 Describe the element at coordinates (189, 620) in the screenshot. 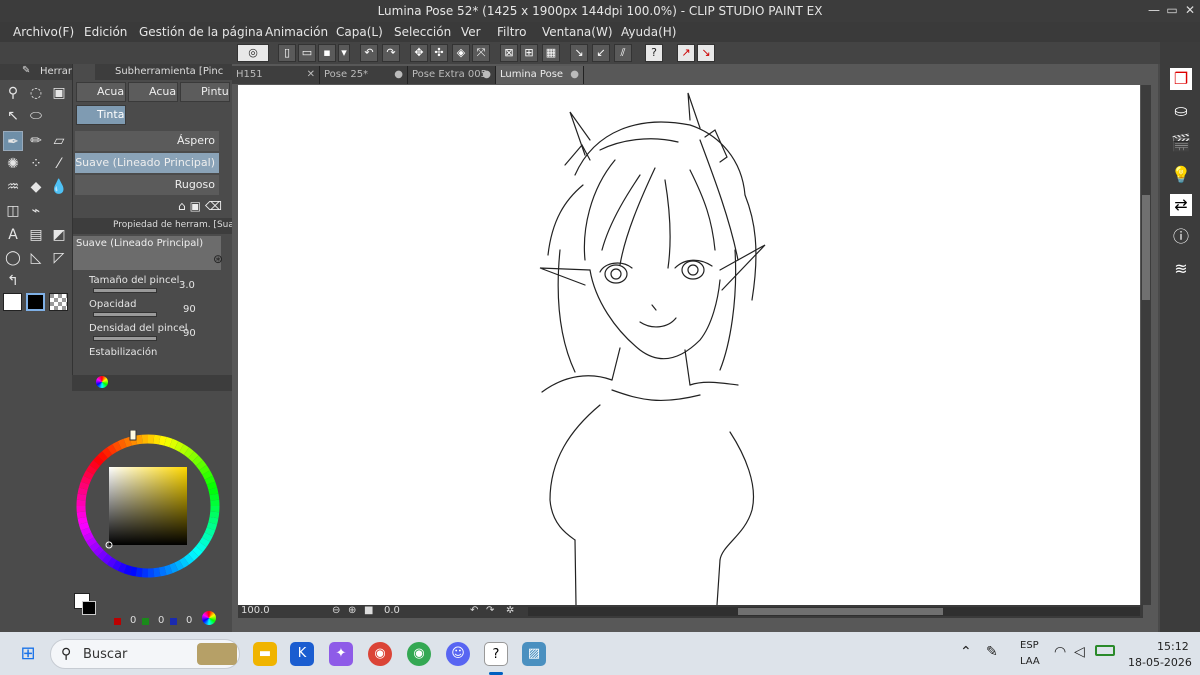

I see `blue-value: 0` at that location.